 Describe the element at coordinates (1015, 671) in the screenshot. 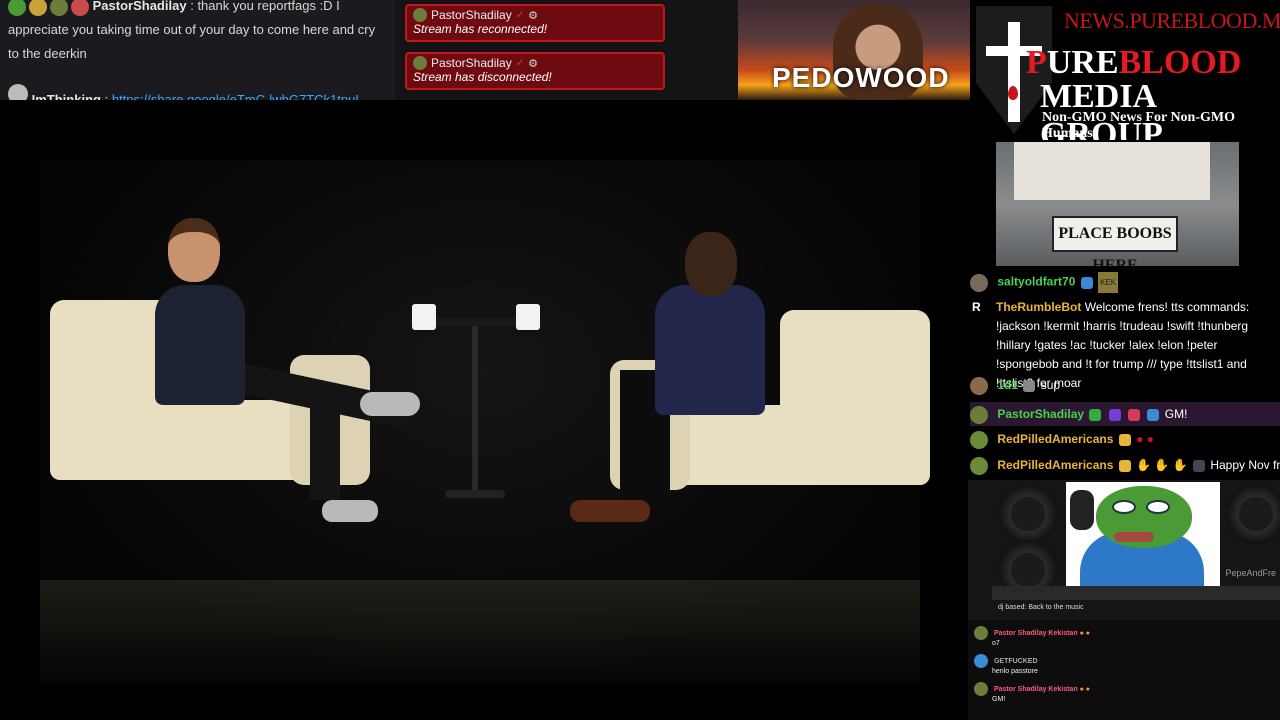

I see `chat-message: henlo passtore` at that location.